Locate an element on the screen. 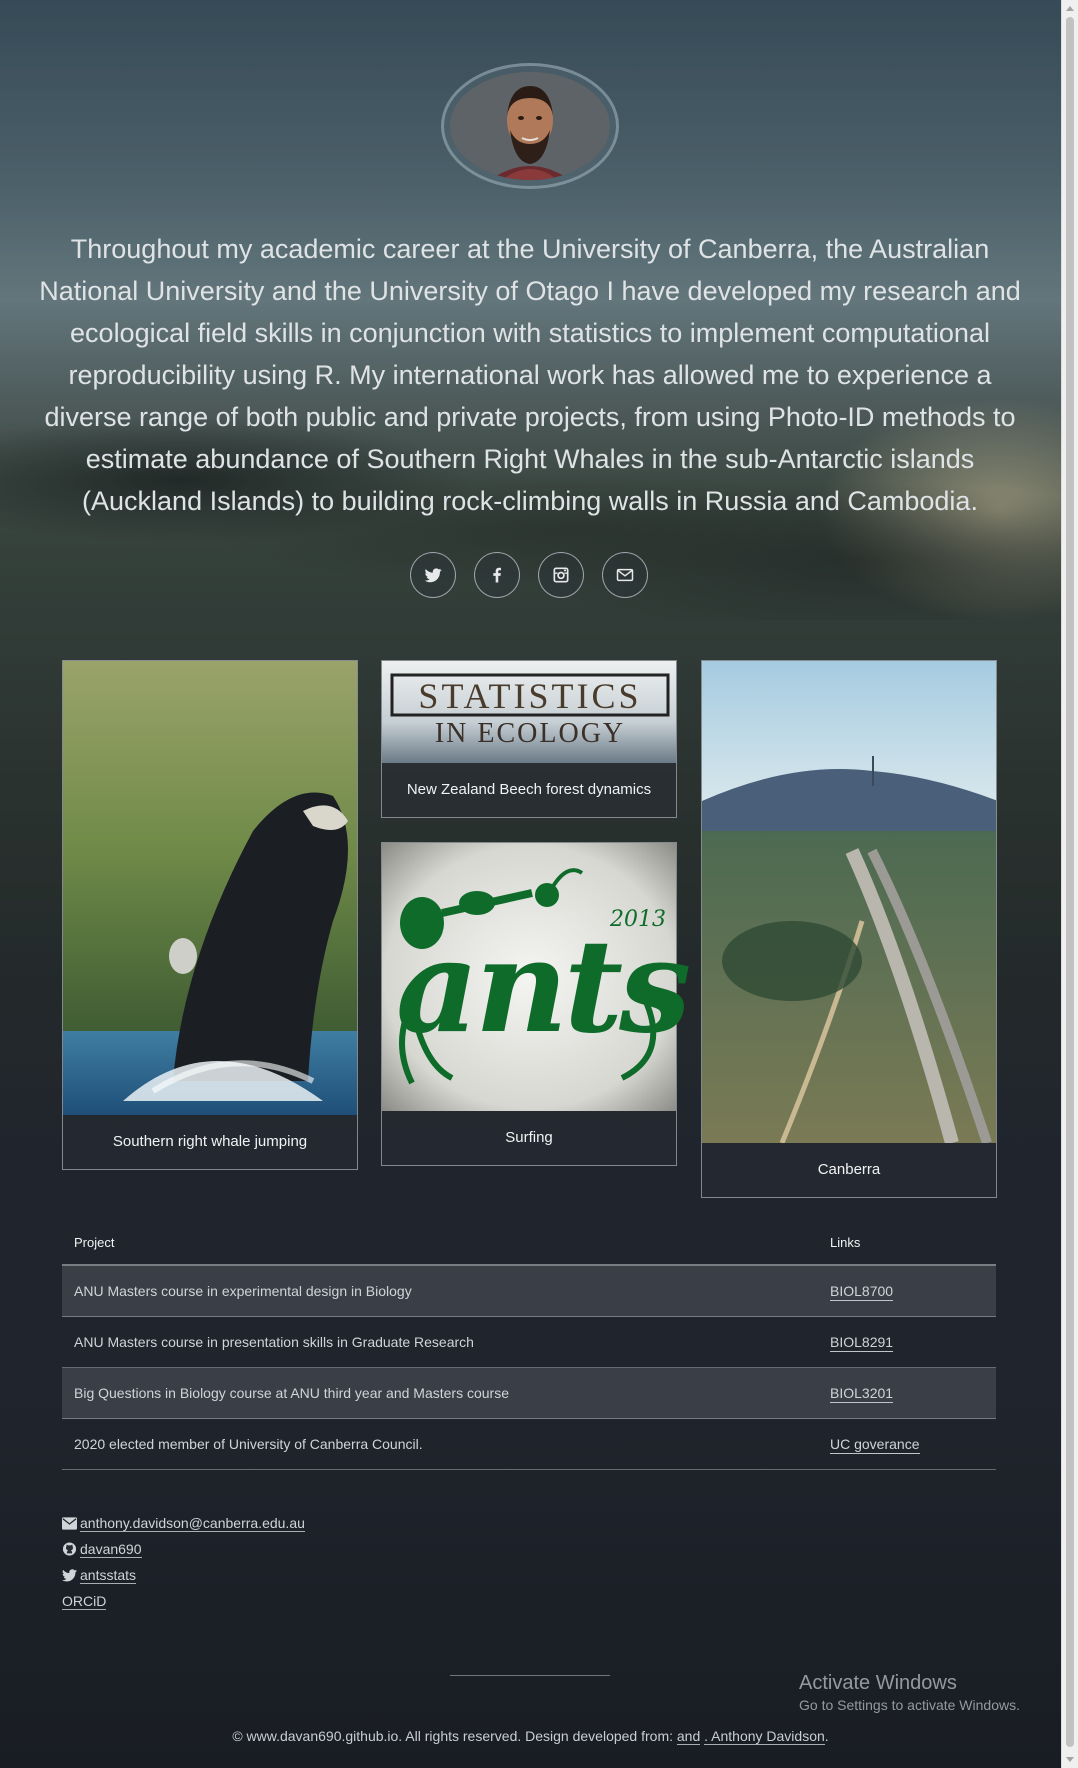 The height and width of the screenshot is (1768, 1078). footer-divider is located at coordinates (530, 1675).